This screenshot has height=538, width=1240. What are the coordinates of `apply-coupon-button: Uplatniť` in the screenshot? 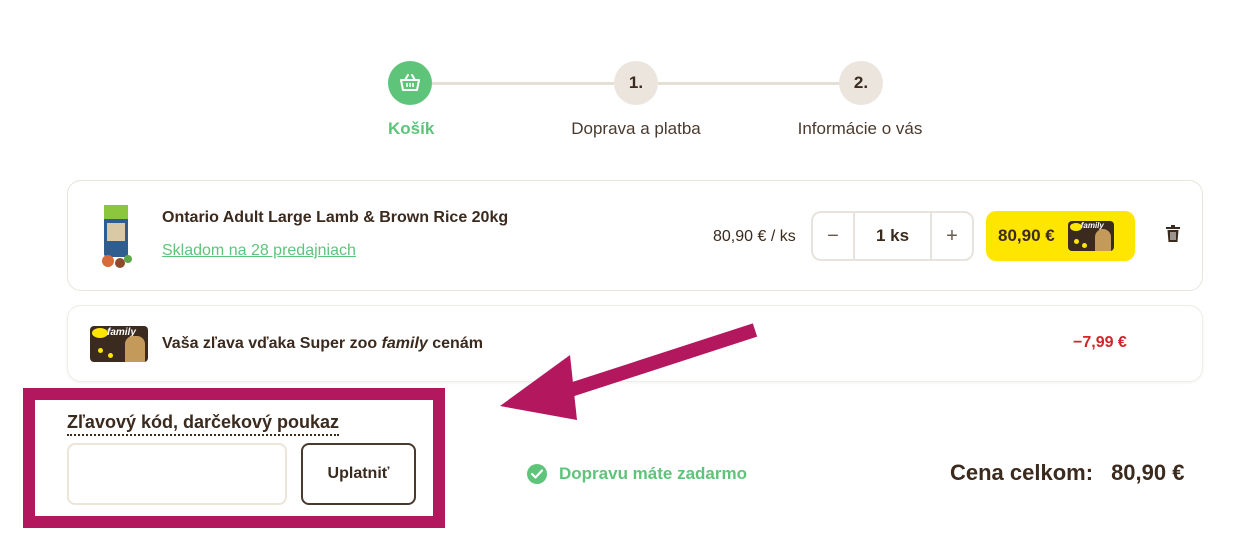 It's located at (358, 474).